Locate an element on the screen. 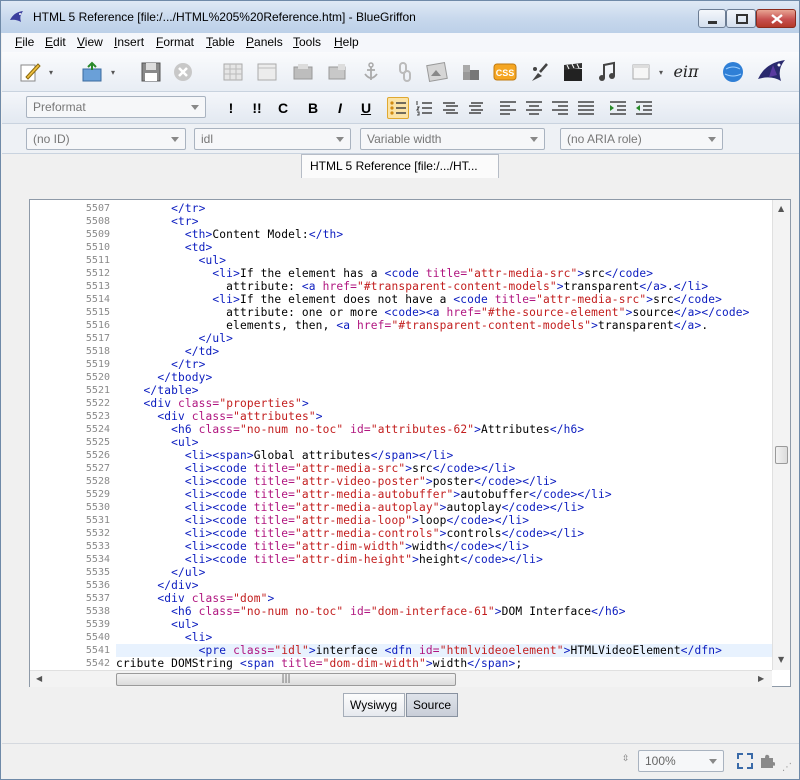 The image size is (800, 780). source-line: <li><span>Global attributes</span></li> is located at coordinates (444, 455).